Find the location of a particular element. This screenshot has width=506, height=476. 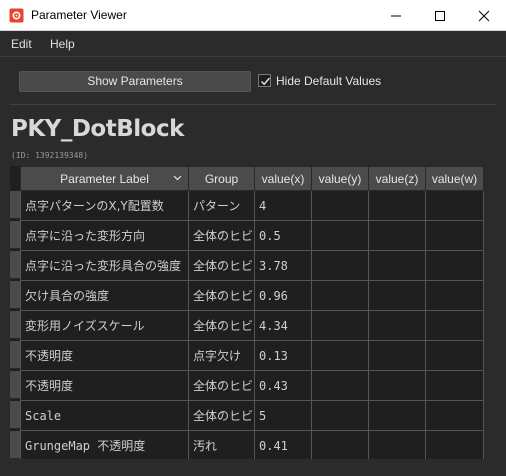

cell-group: パターン is located at coordinates (221, 205).